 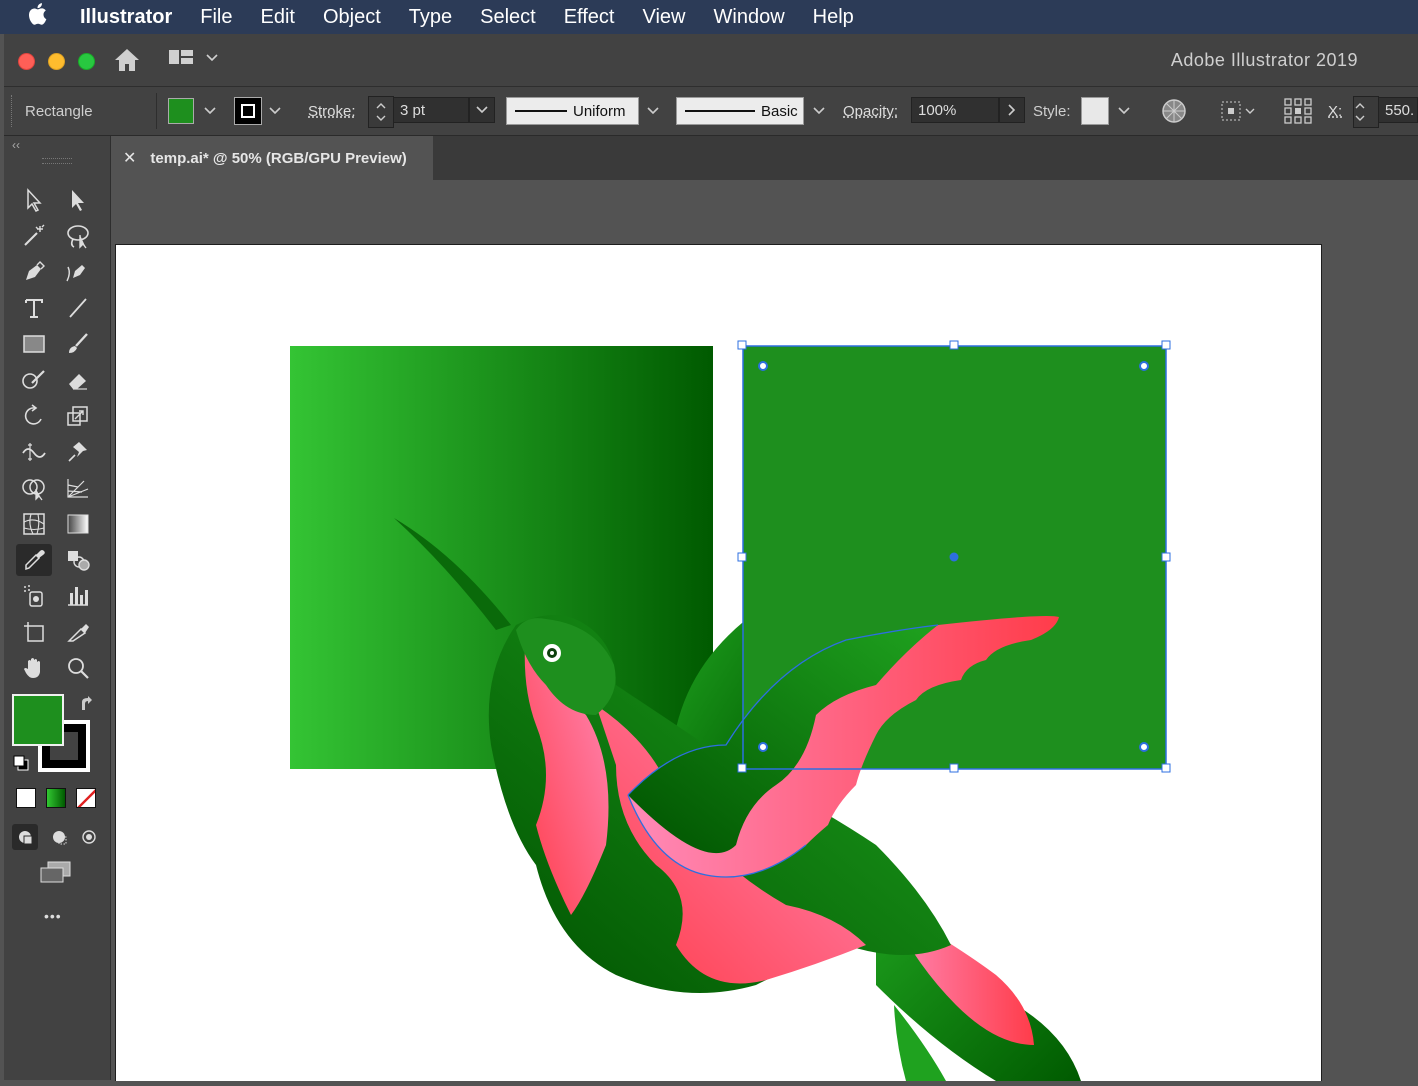 What do you see at coordinates (78, 344) in the screenshot?
I see `paintbrush-tool-icon` at bounding box center [78, 344].